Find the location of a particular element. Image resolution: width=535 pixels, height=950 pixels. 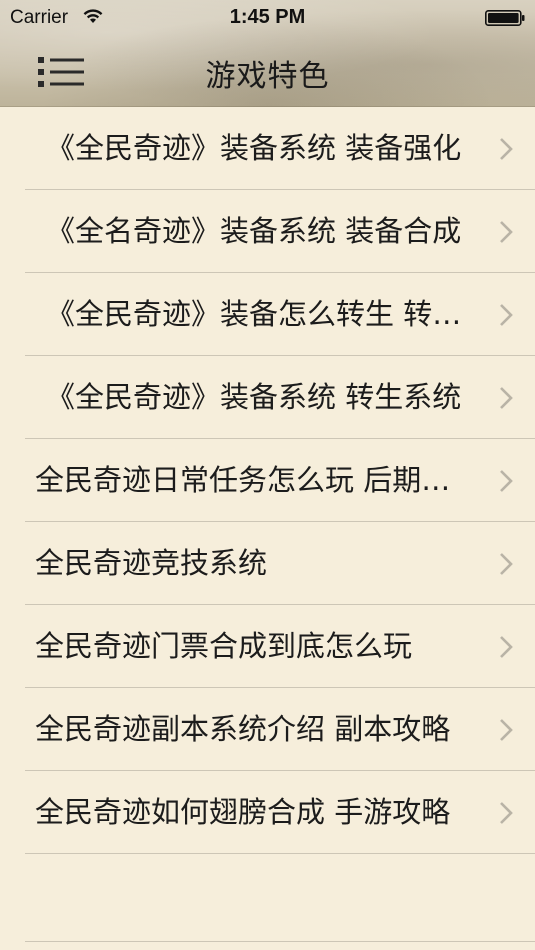

list-item: 《全名奇迹》装备系统 装备合成 is located at coordinates (267, 231).